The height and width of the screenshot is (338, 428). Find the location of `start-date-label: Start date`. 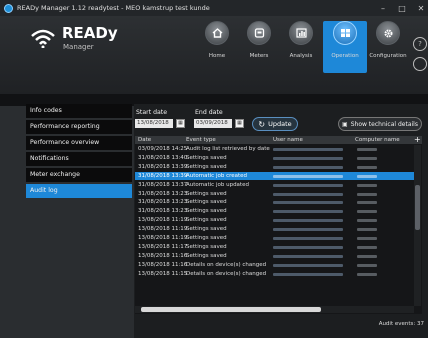

start-date-label: Start date is located at coordinates (152, 112).